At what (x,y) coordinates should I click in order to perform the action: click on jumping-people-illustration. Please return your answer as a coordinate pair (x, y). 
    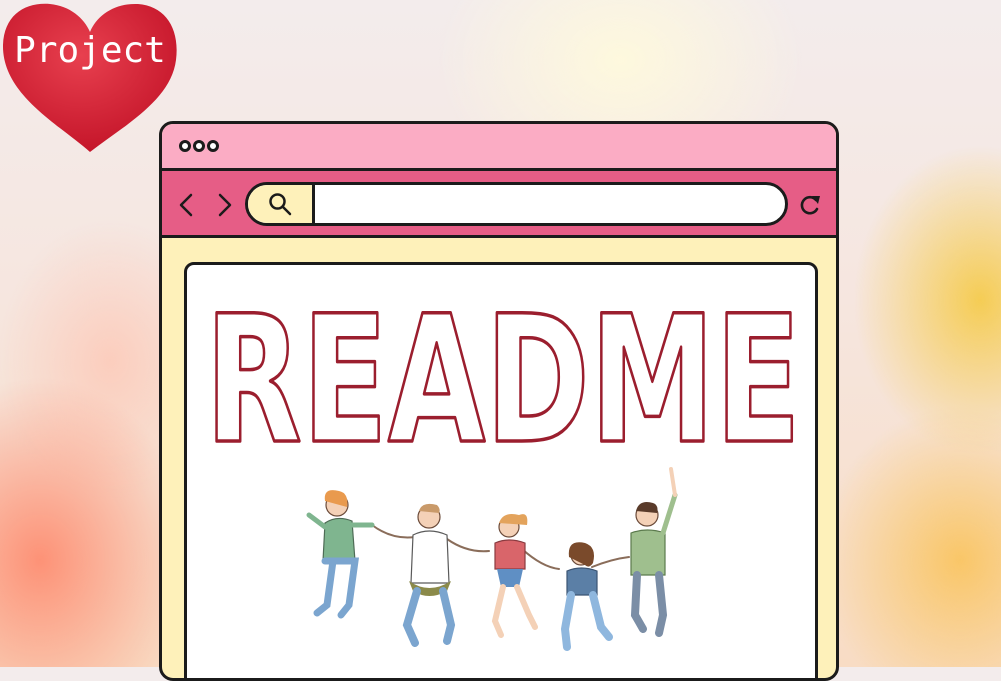
    Looking at the image, I should click on (492, 559).